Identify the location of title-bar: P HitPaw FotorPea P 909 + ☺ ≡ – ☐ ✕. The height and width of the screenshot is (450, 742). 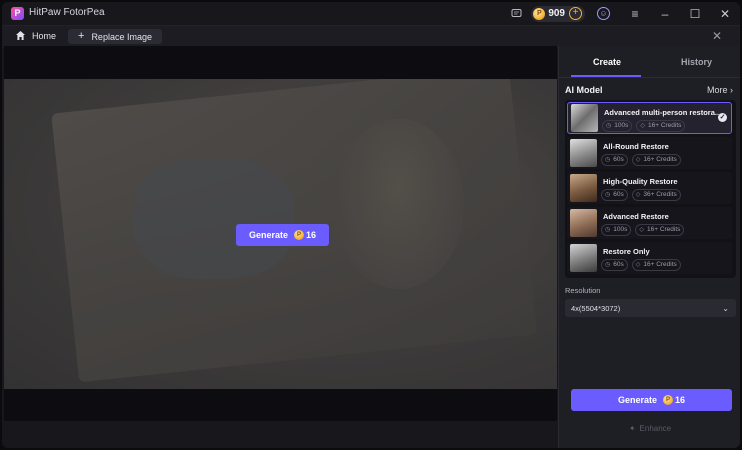
(371, 13).